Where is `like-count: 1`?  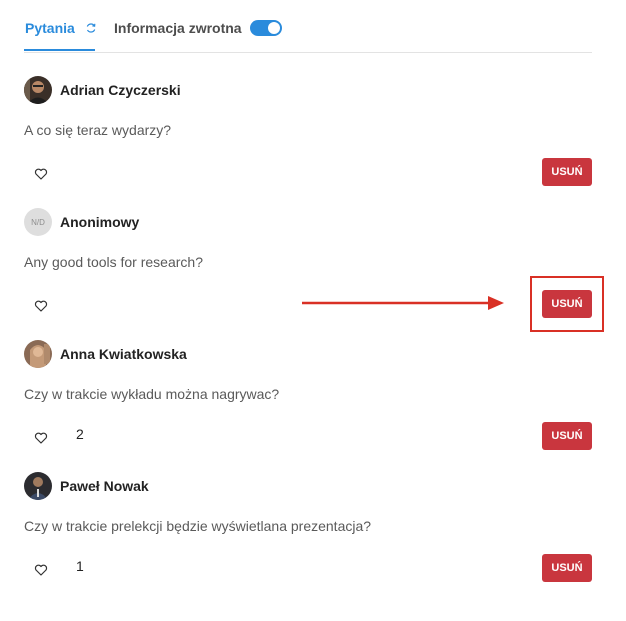 like-count: 1 is located at coordinates (80, 566).